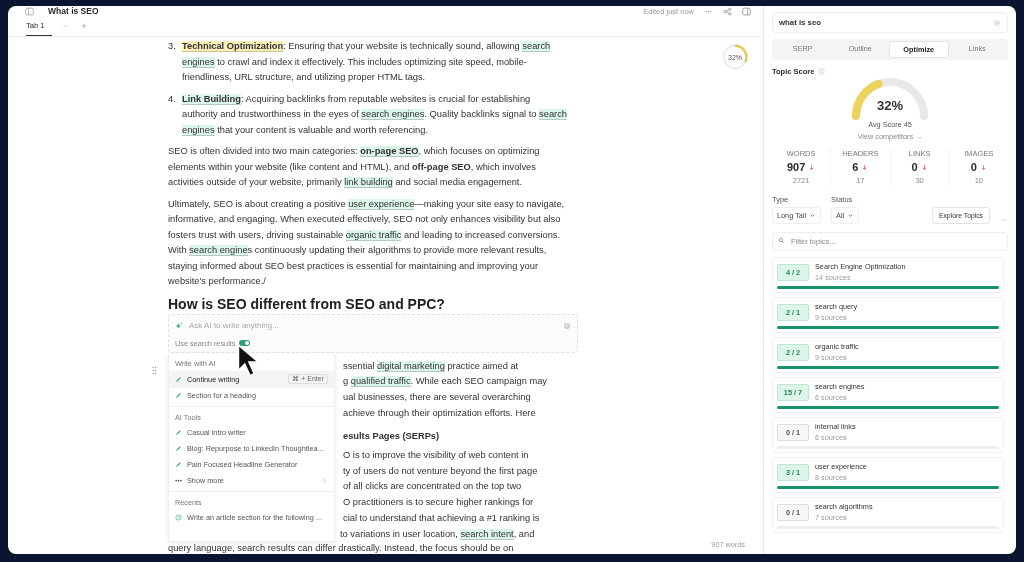 This screenshot has height=562, width=1024. I want to click on share-icon, so click(727, 11).